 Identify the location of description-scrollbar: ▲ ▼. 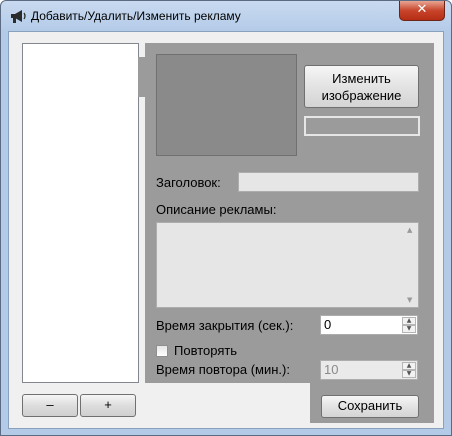
(410, 265).